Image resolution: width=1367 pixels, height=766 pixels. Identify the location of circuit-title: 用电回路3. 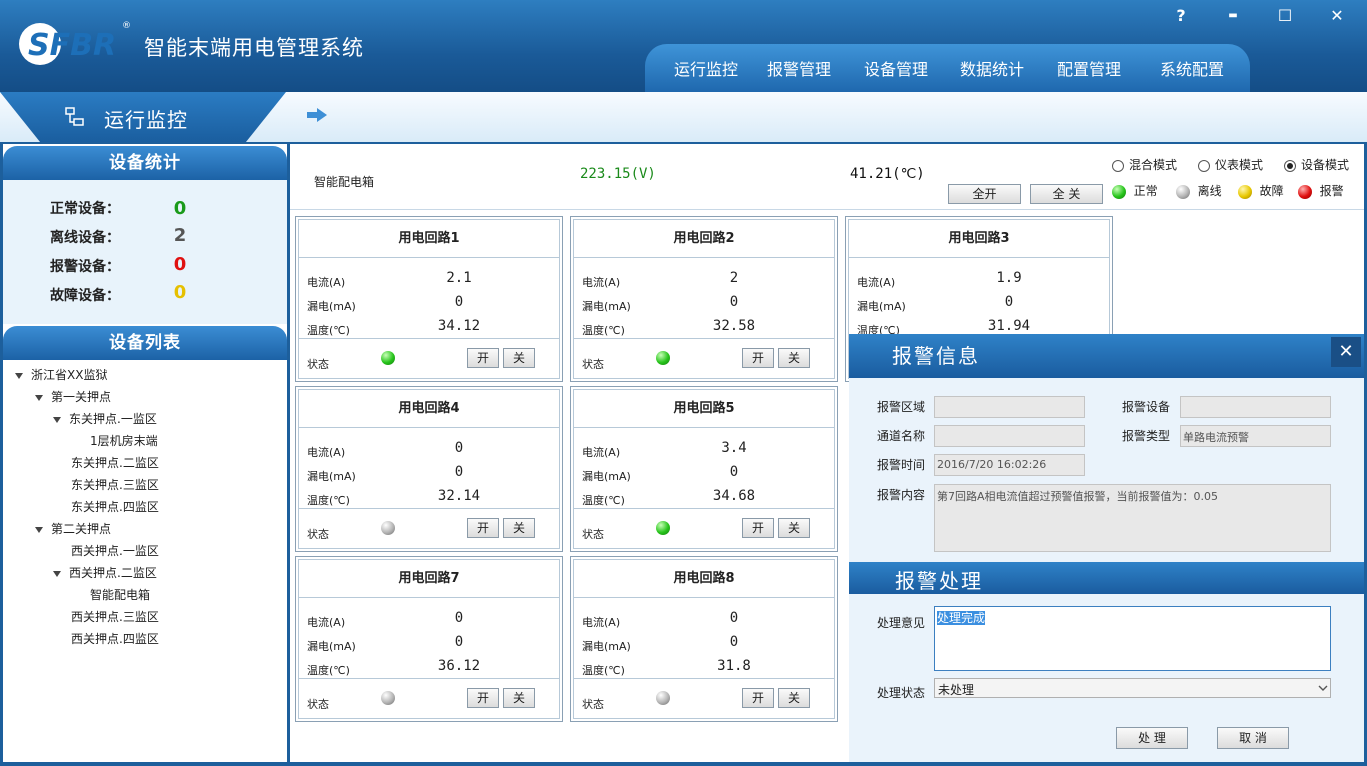
(979, 239).